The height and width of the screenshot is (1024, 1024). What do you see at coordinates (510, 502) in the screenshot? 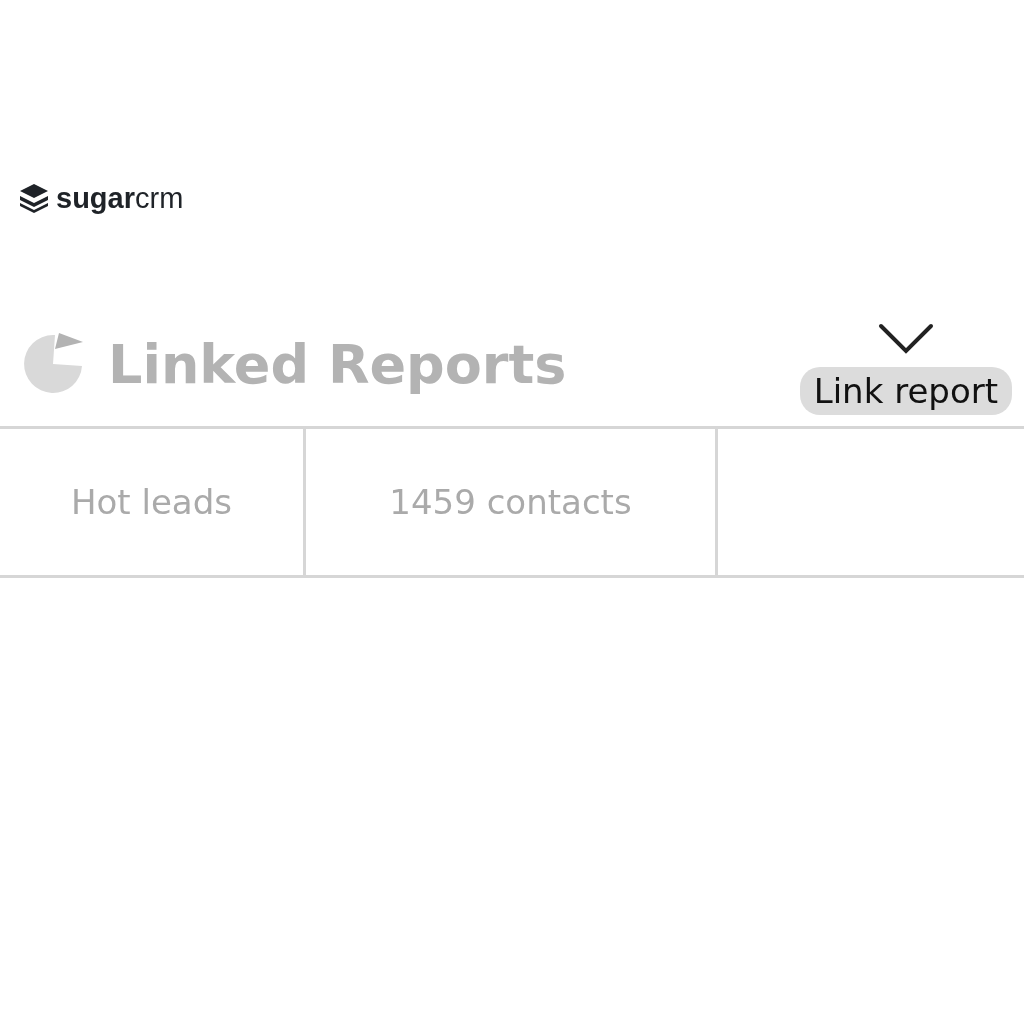
I see `table-cell-text: 1459 contacts` at bounding box center [510, 502].